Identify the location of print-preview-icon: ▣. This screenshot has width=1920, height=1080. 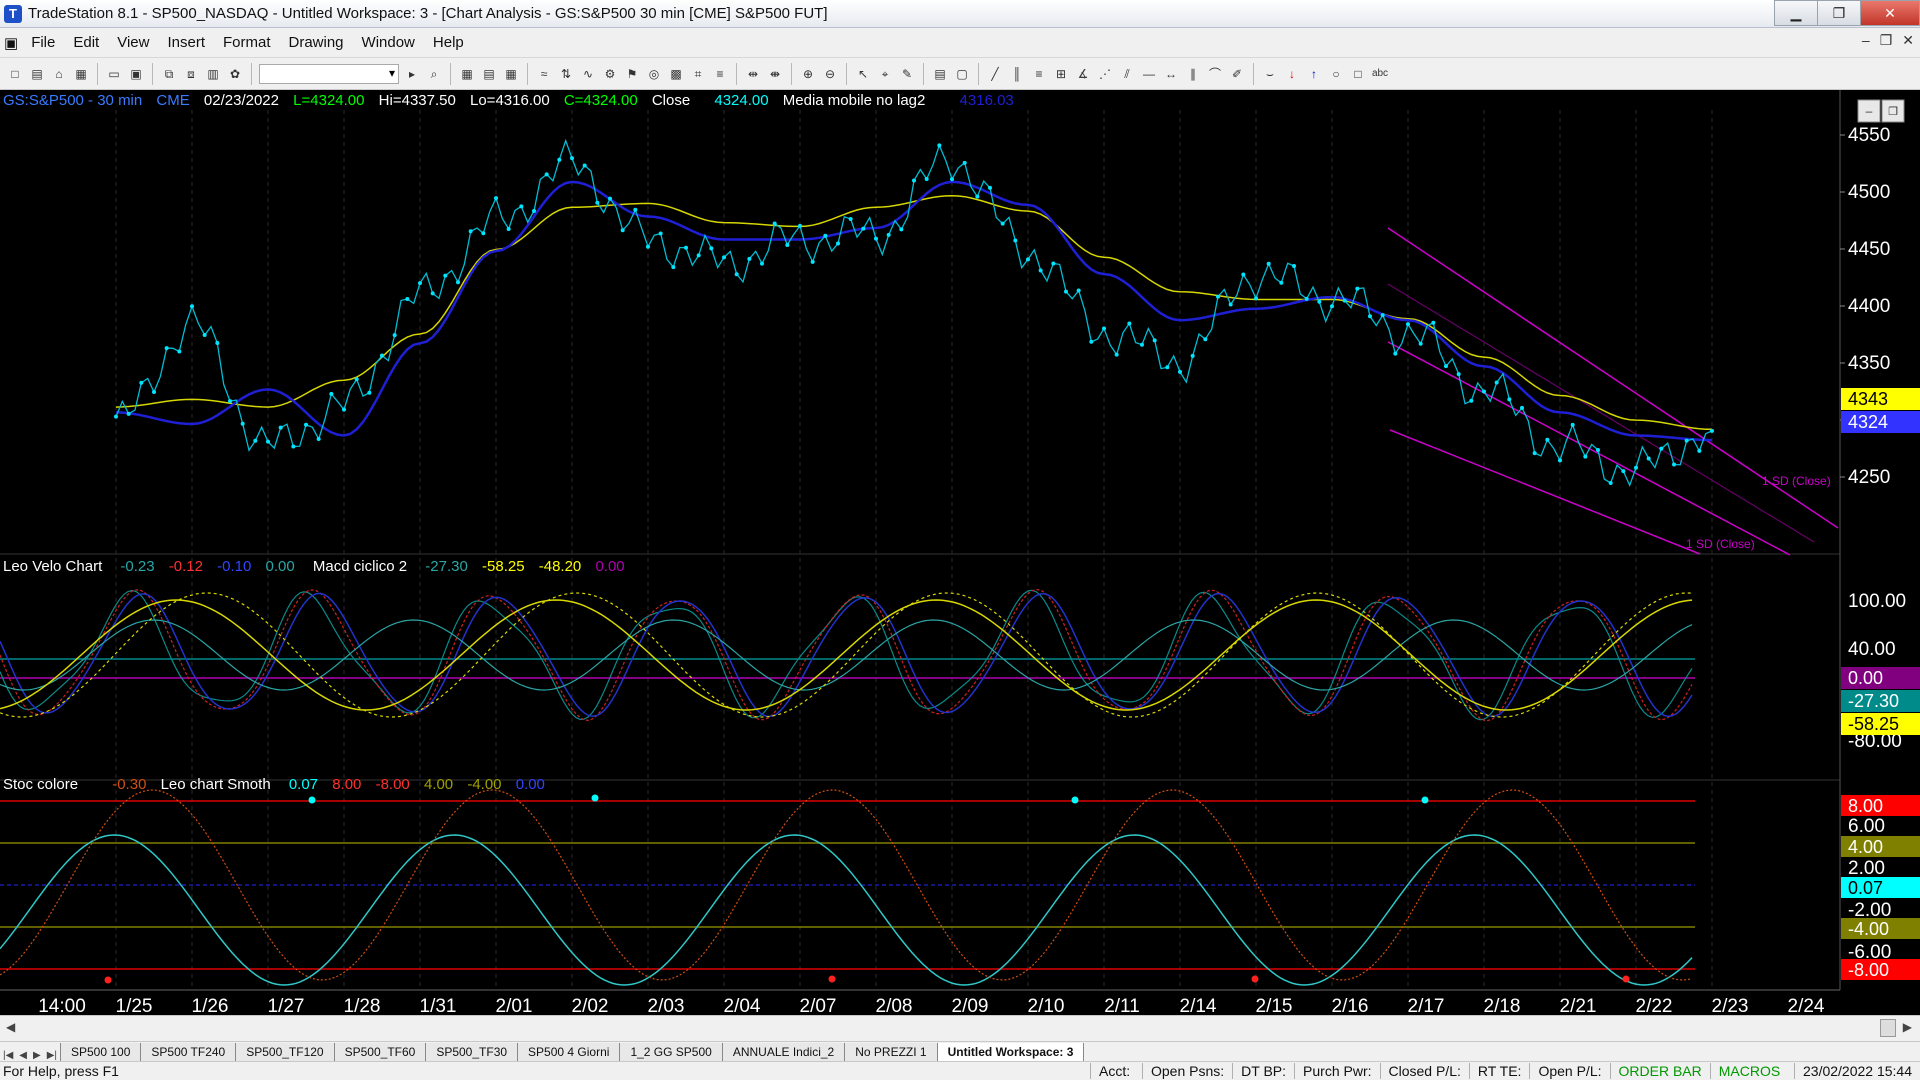
(136, 74).